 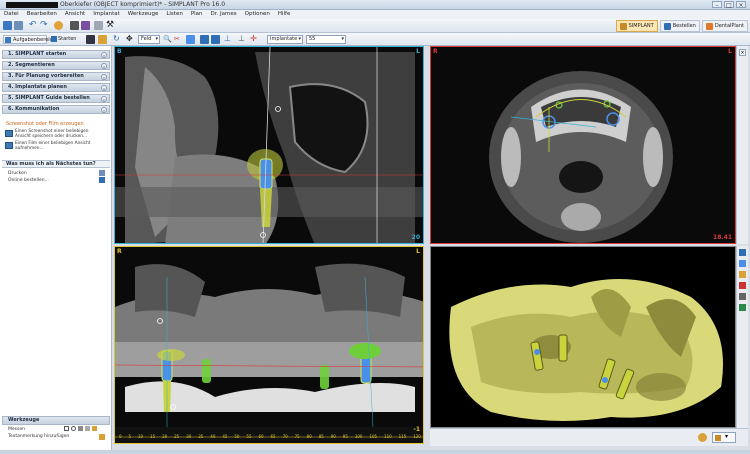 What do you see at coordinates (667, 26) in the screenshot?
I see `cart-icon` at bounding box center [667, 26].